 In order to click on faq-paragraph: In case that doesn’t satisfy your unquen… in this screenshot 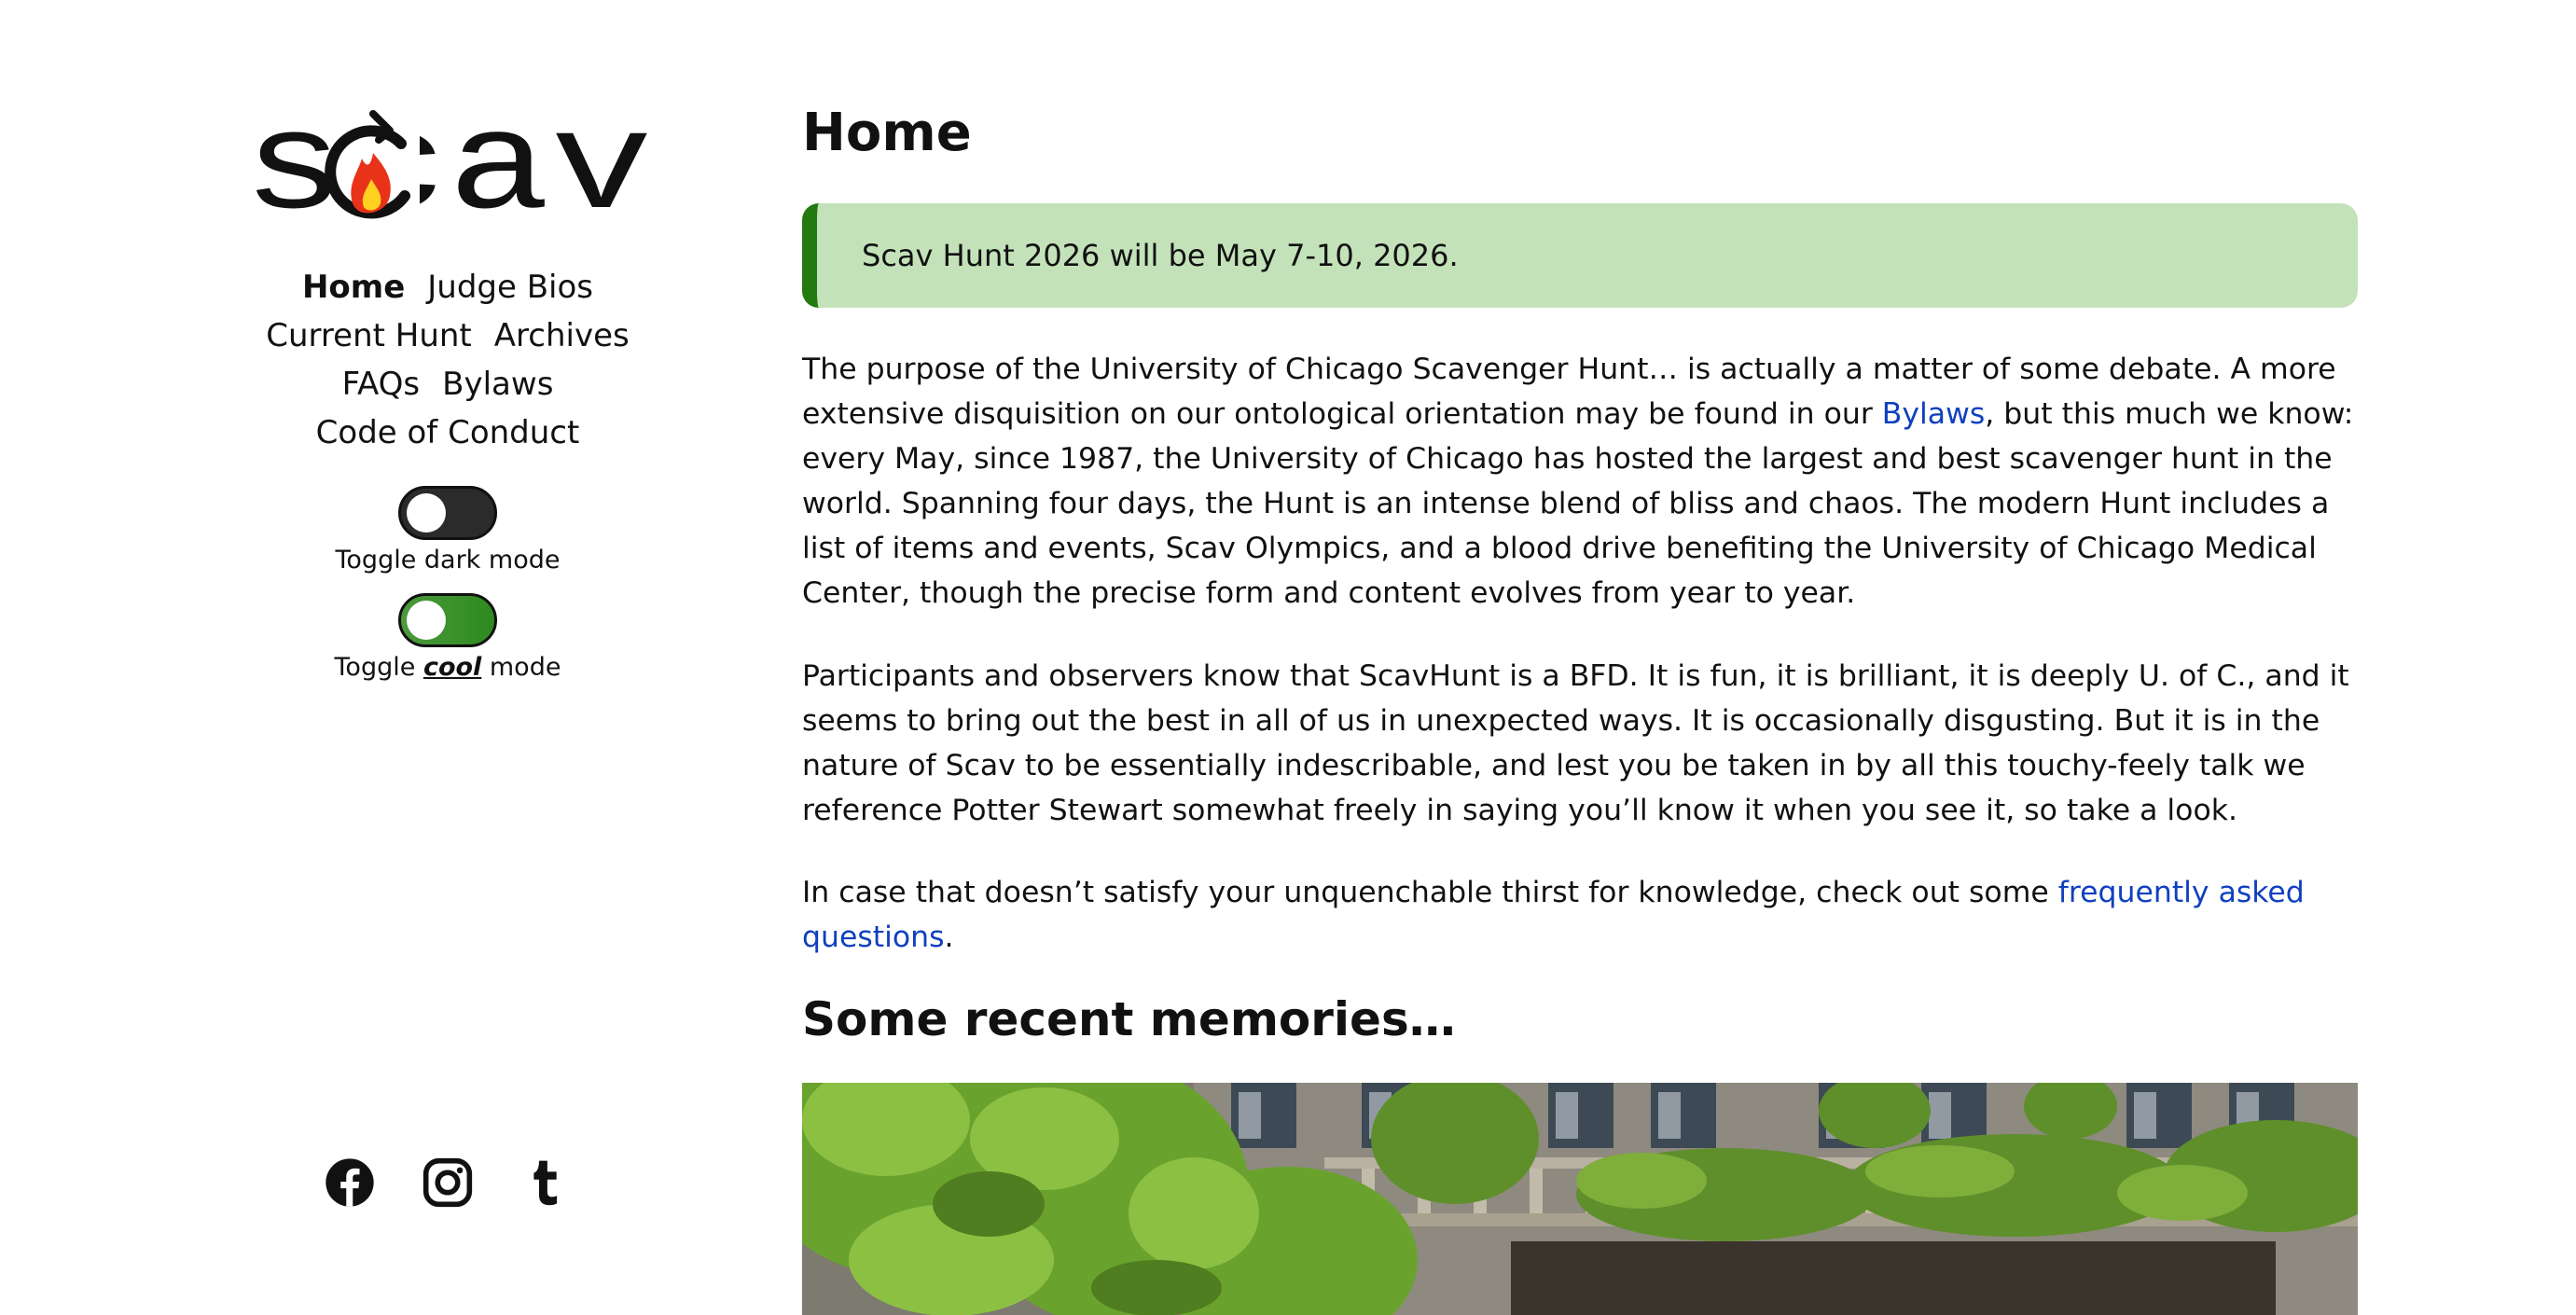, I will do `click(1580, 915)`.